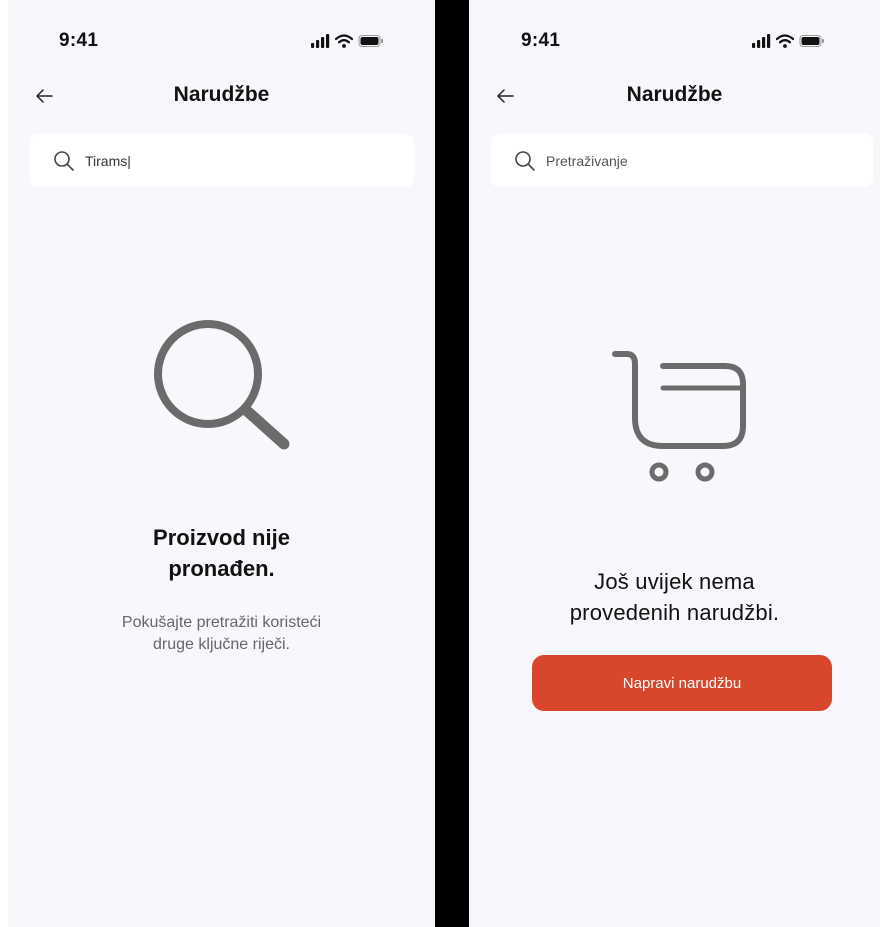 The height and width of the screenshot is (927, 880). Describe the element at coordinates (221, 622) in the screenshot. I see `empty-description-line1: Pokušajte pretražiti koristeći` at that location.